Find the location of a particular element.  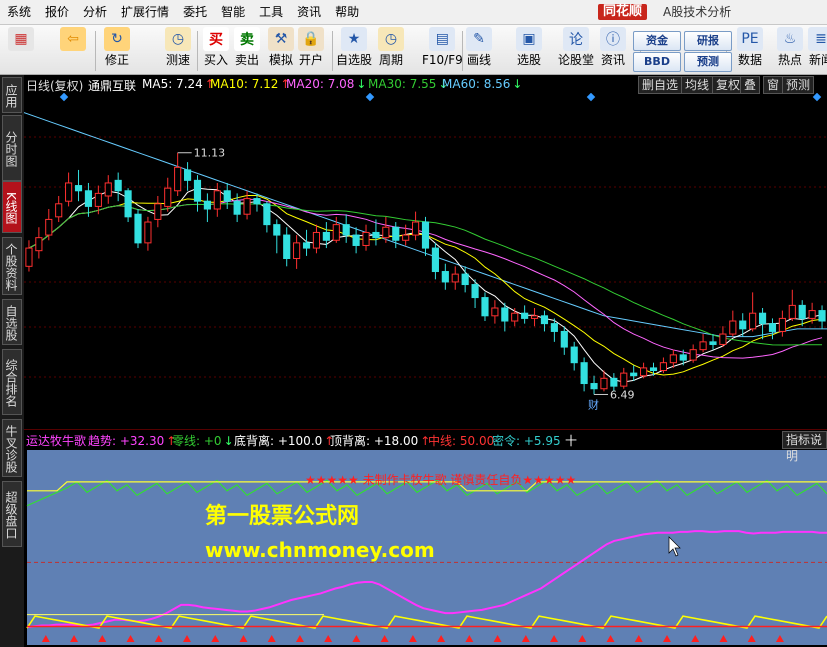

open-account-button-label: 开户 is located at coordinates (310, 60).